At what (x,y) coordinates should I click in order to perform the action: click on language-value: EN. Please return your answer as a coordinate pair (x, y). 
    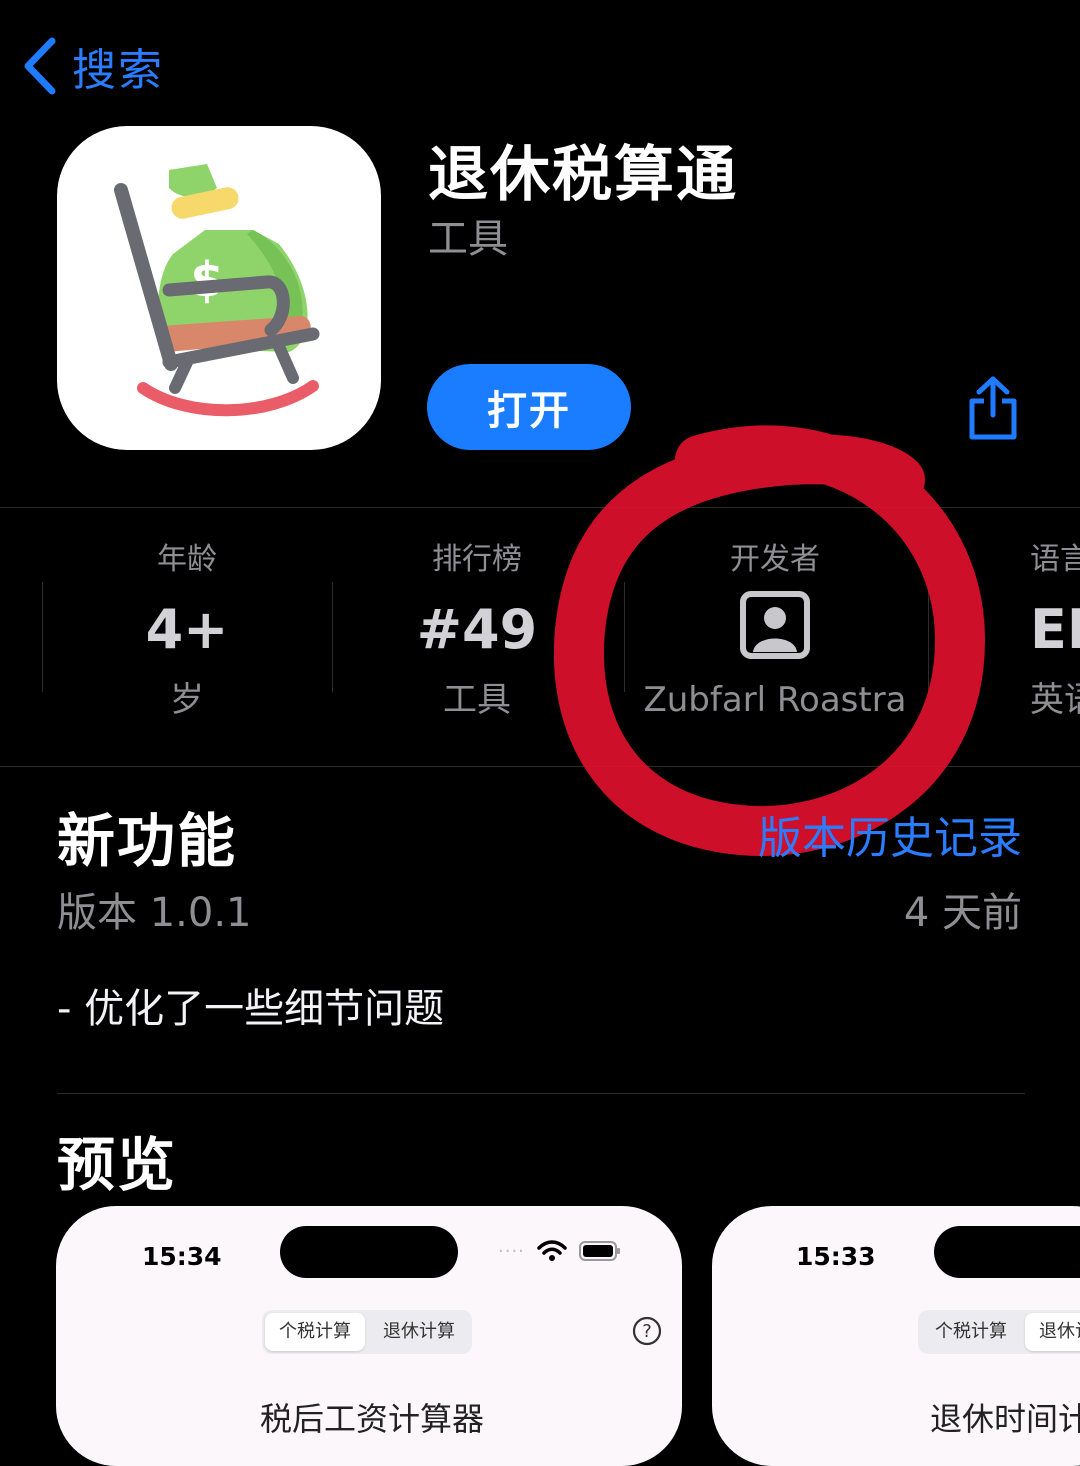
    Looking at the image, I should click on (1055, 629).